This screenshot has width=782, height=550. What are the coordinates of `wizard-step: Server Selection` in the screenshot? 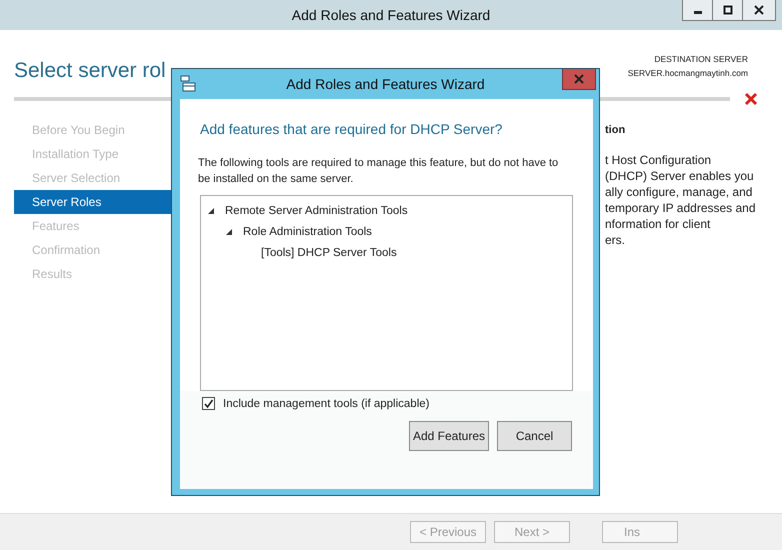 It's located at (93, 178).